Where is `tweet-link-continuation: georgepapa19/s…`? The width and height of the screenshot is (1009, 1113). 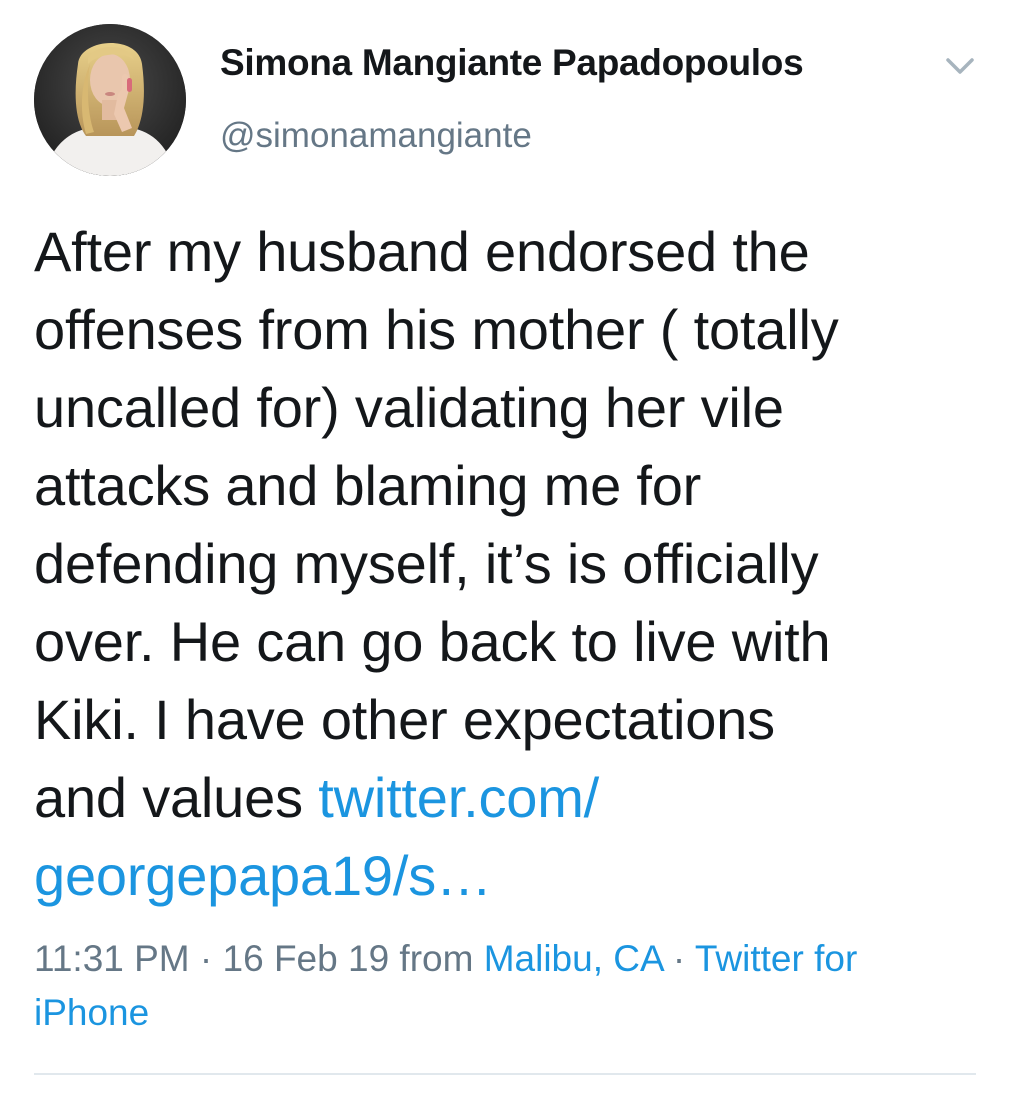 tweet-link-continuation: georgepapa19/s… is located at coordinates (509, 876).